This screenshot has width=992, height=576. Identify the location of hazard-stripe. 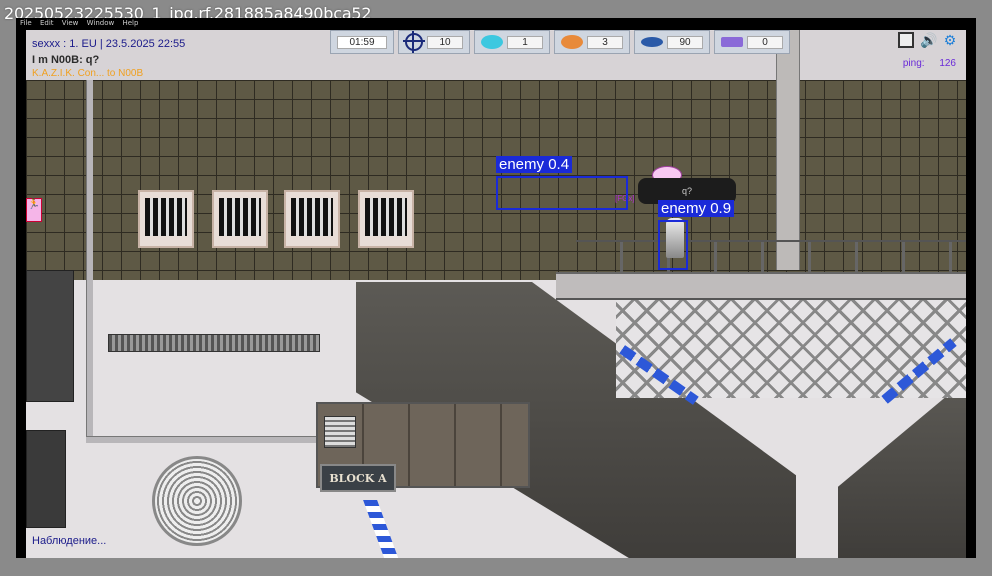
(381, 529).